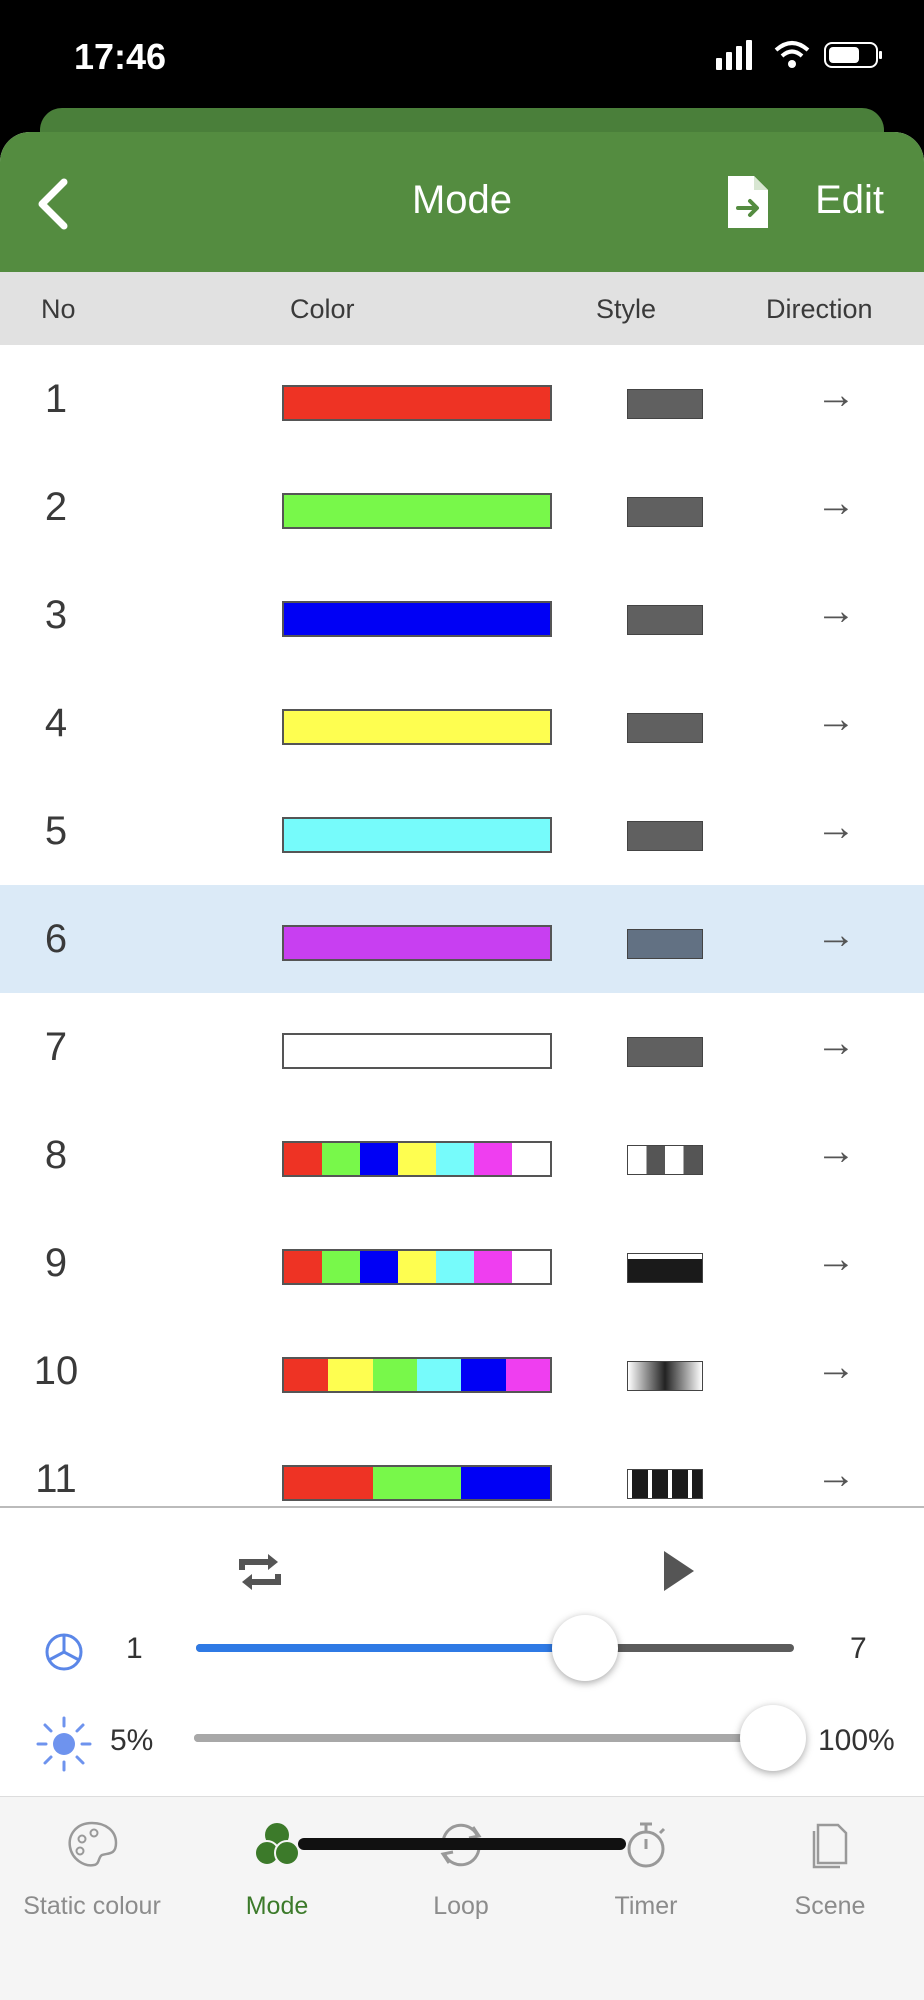 This screenshot has height=2000, width=924. Describe the element at coordinates (56, 1371) in the screenshot. I see `mode-number: 10` at that location.